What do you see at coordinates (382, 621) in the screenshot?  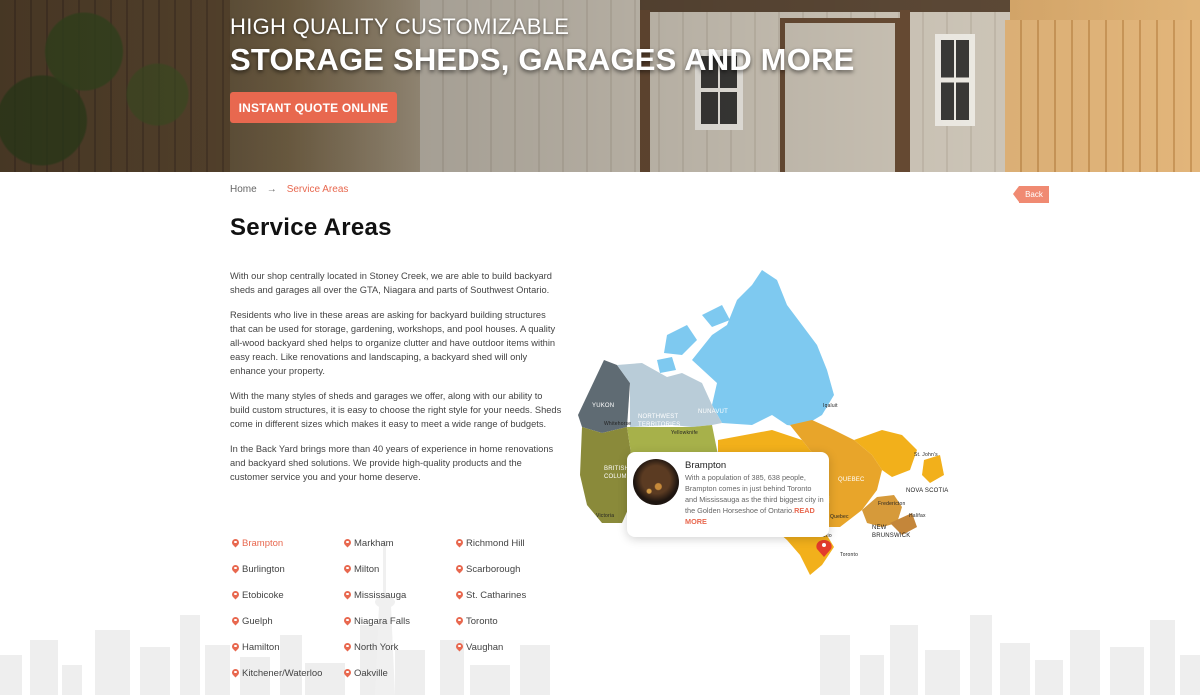 I see `city-label: Niagara Falls` at bounding box center [382, 621].